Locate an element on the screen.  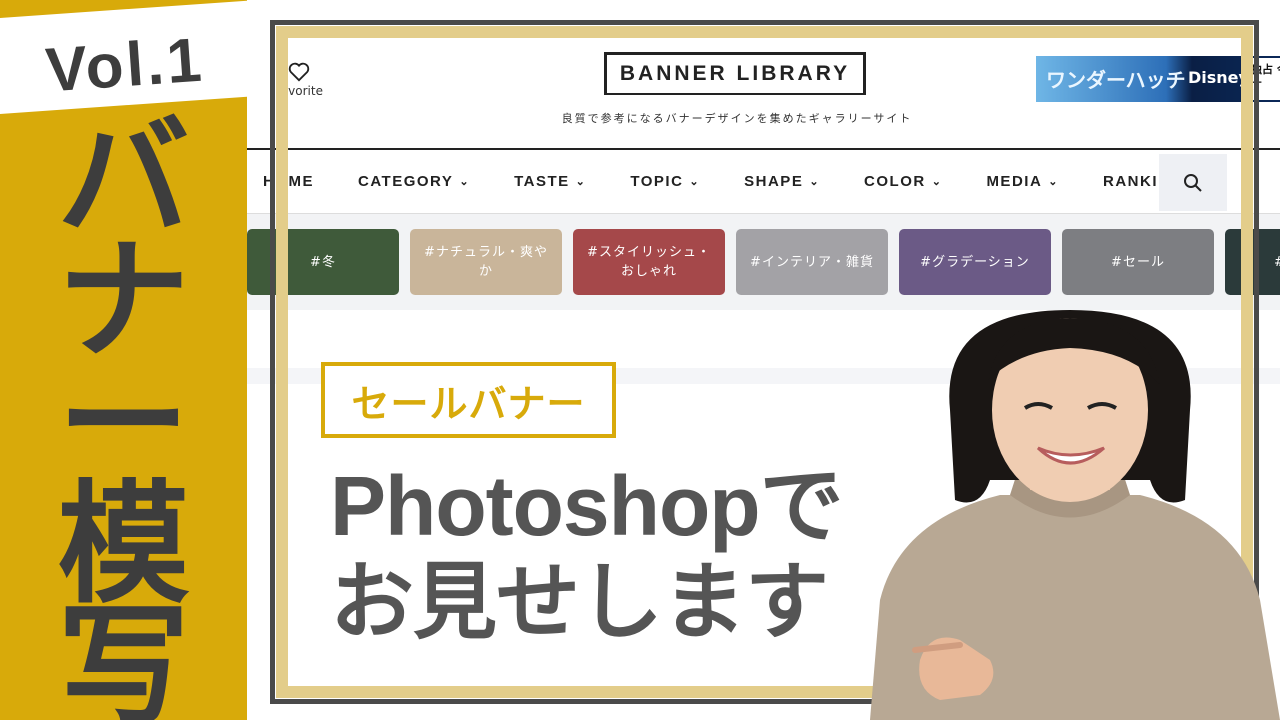
nav-color: COLOR ⌄ is located at coordinates (903, 181).